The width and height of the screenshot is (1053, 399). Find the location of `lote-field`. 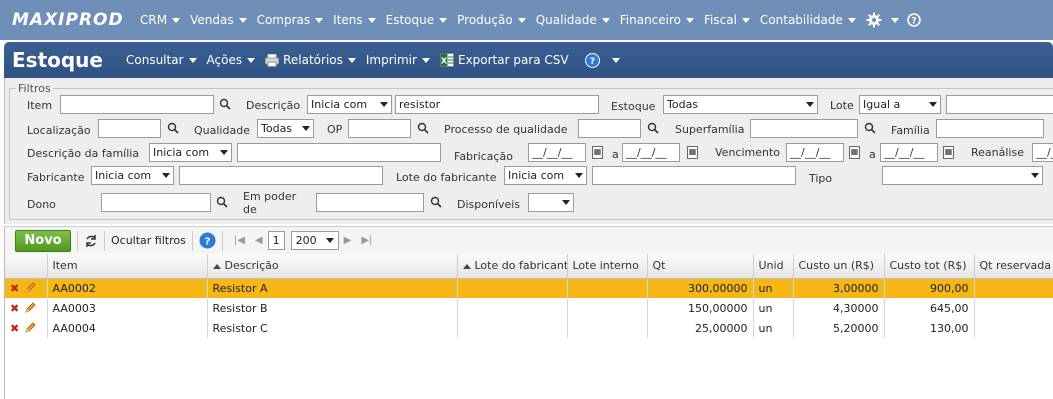

lote-field is located at coordinates (999, 104).